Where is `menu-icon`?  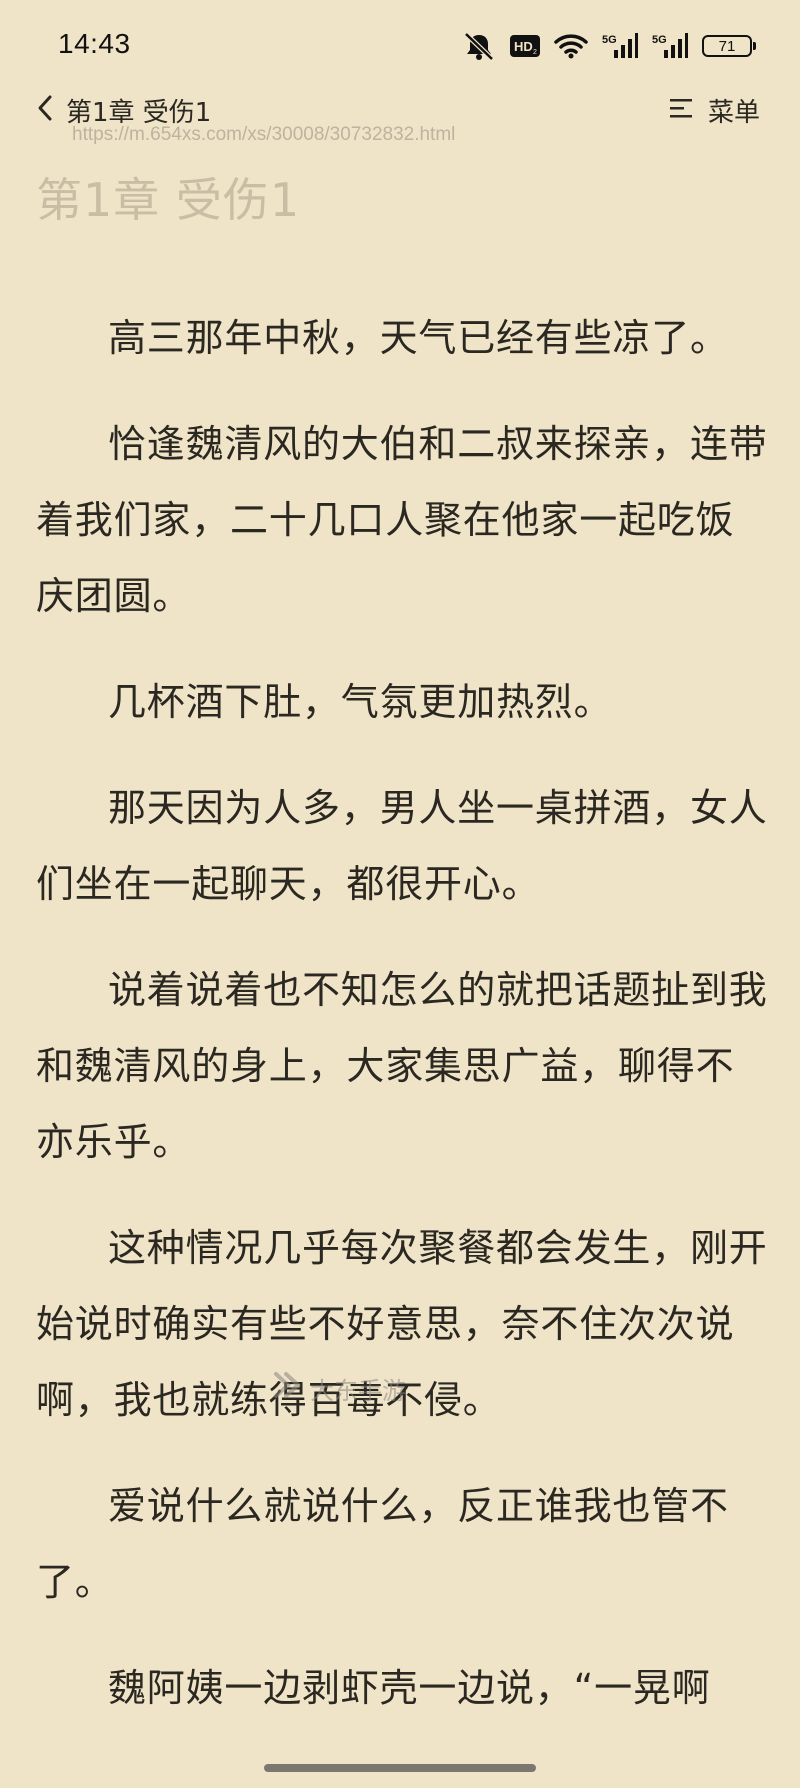 menu-icon is located at coordinates (681, 110).